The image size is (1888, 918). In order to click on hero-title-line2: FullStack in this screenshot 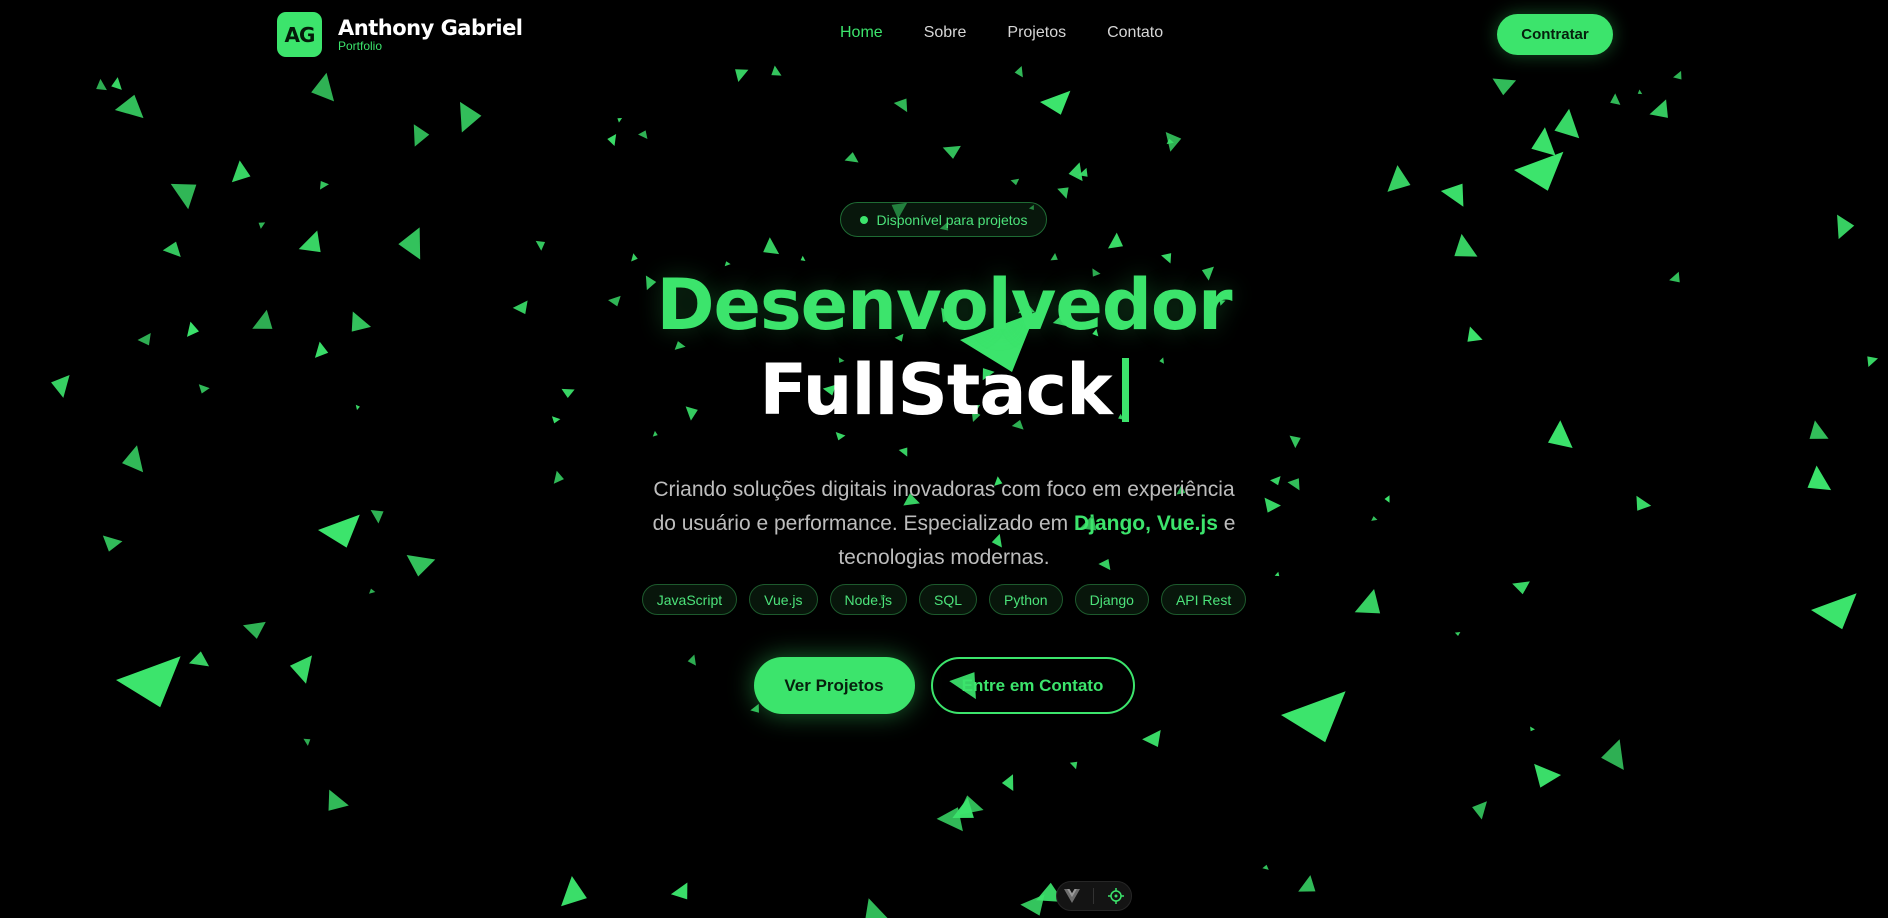, I will do `click(944, 390)`.